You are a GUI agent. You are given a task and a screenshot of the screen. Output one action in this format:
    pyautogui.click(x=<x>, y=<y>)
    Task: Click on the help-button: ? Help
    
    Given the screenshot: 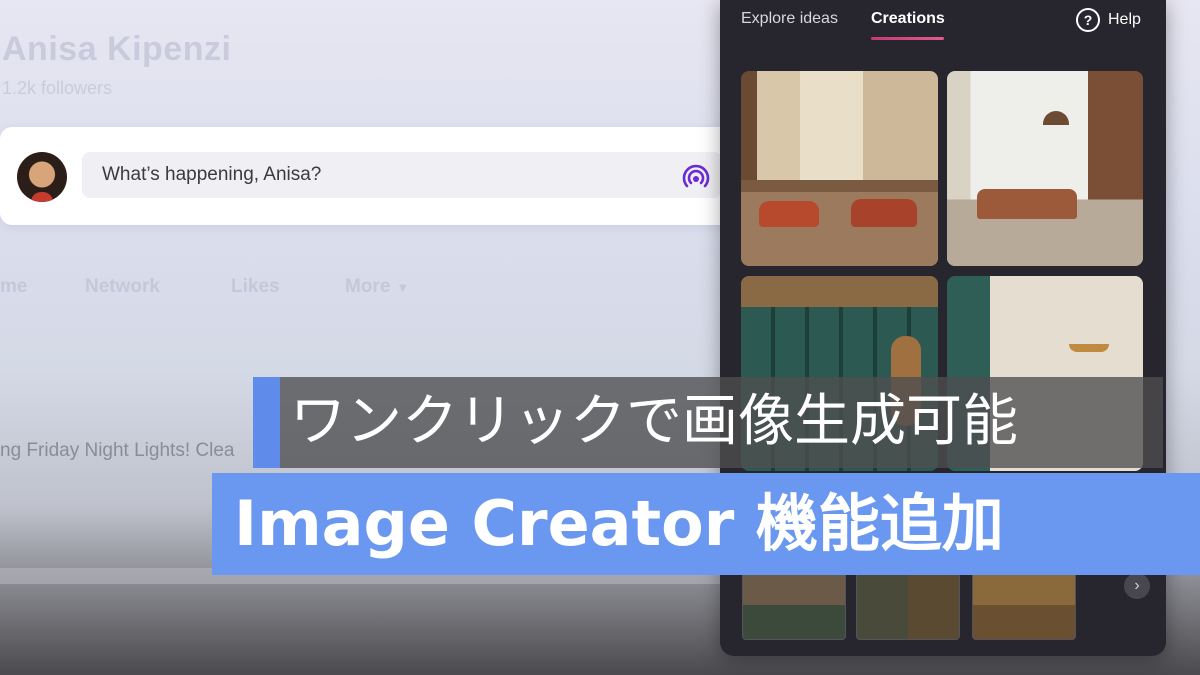 What is the action you would take?
    pyautogui.click(x=1108, y=20)
    